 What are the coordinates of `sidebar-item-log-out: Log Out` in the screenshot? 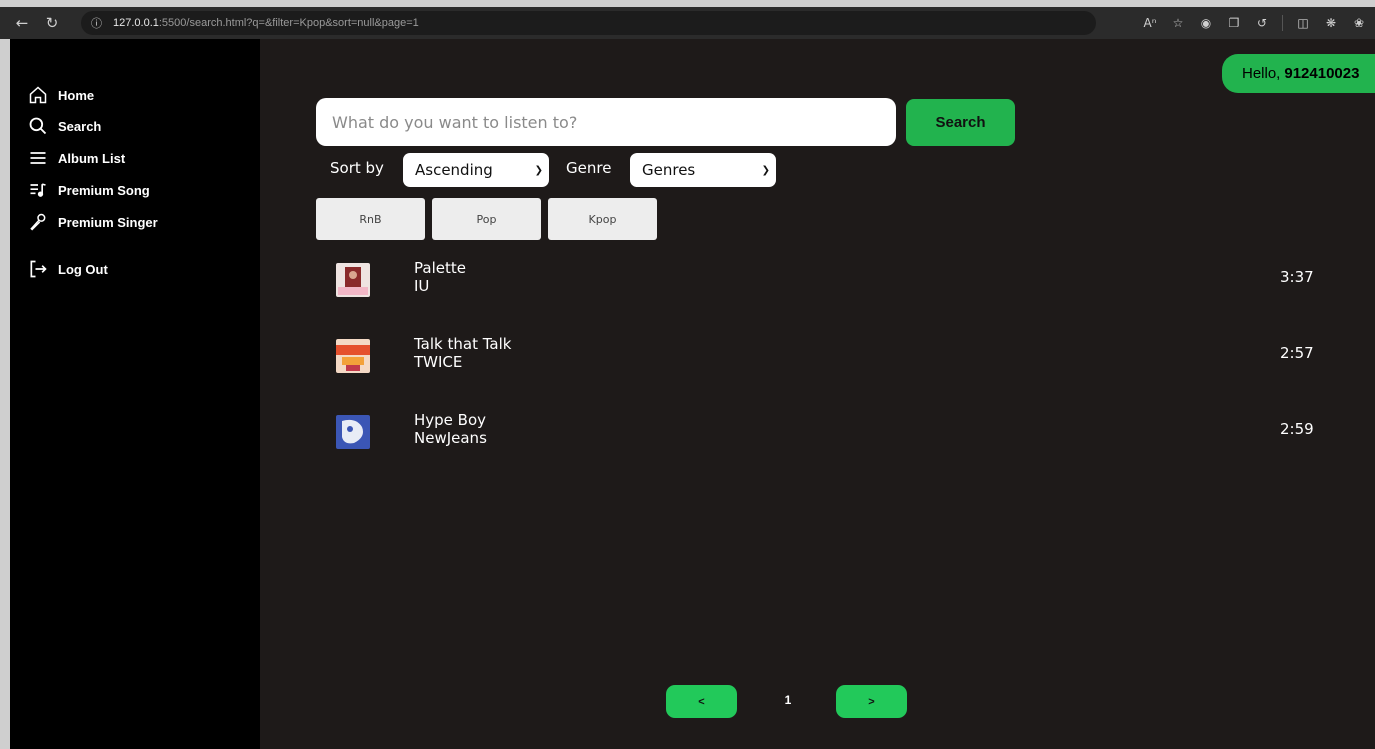 It's located at (68, 269).